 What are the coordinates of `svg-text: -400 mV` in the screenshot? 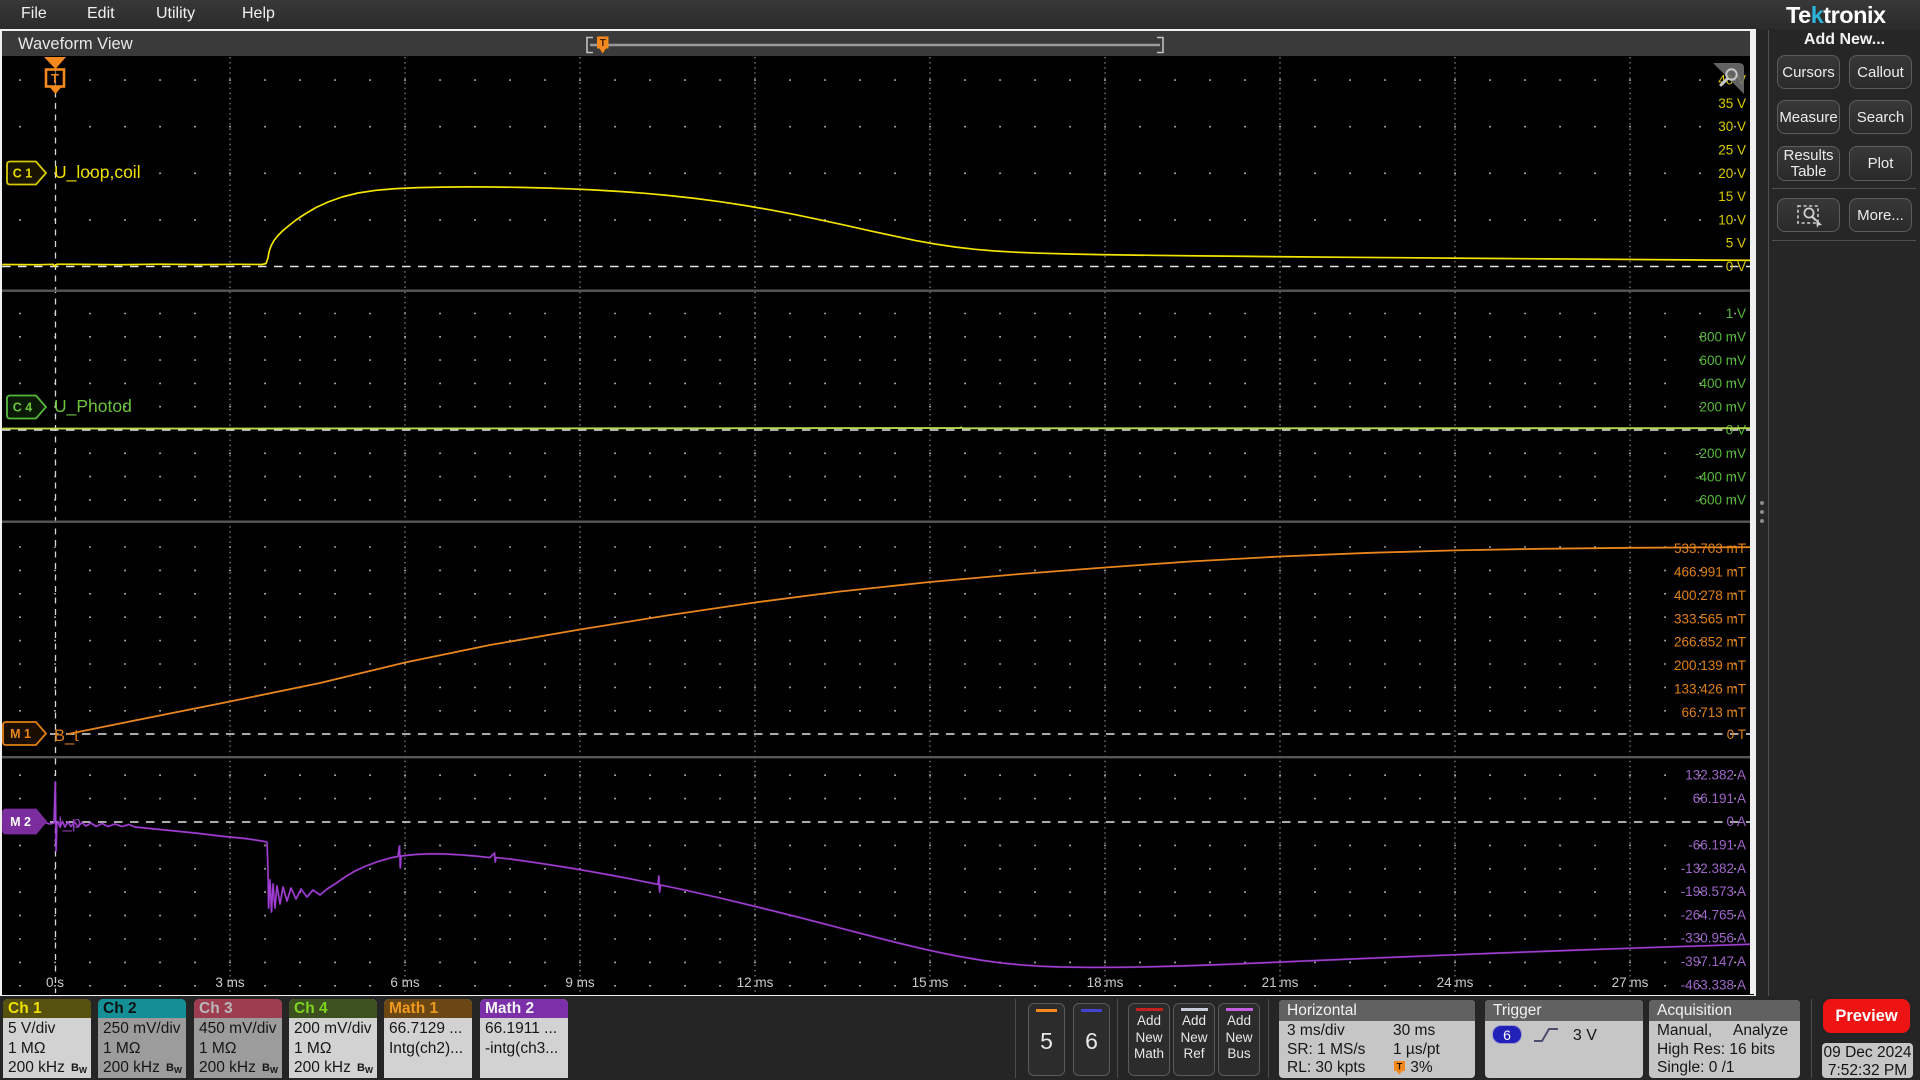 It's located at (1720, 476).